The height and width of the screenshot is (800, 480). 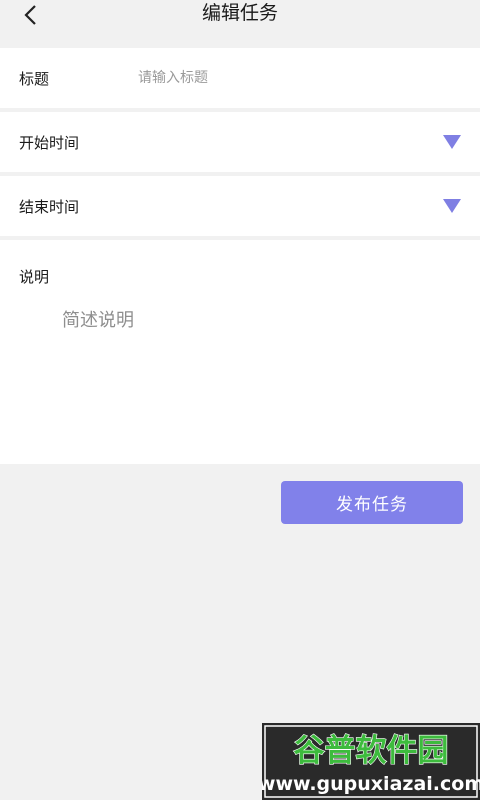 I want to click on end-time-label: 结束时间, so click(x=49, y=207).